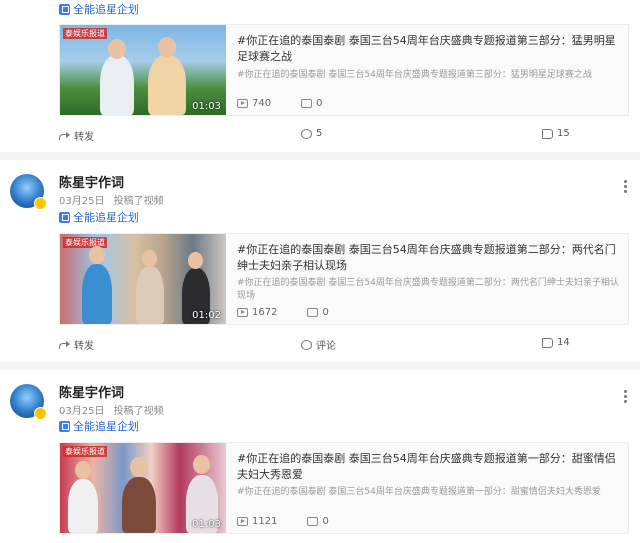 Image resolution: width=640 pixels, height=543 pixels. I want to click on play-count-value: 1672, so click(265, 312).